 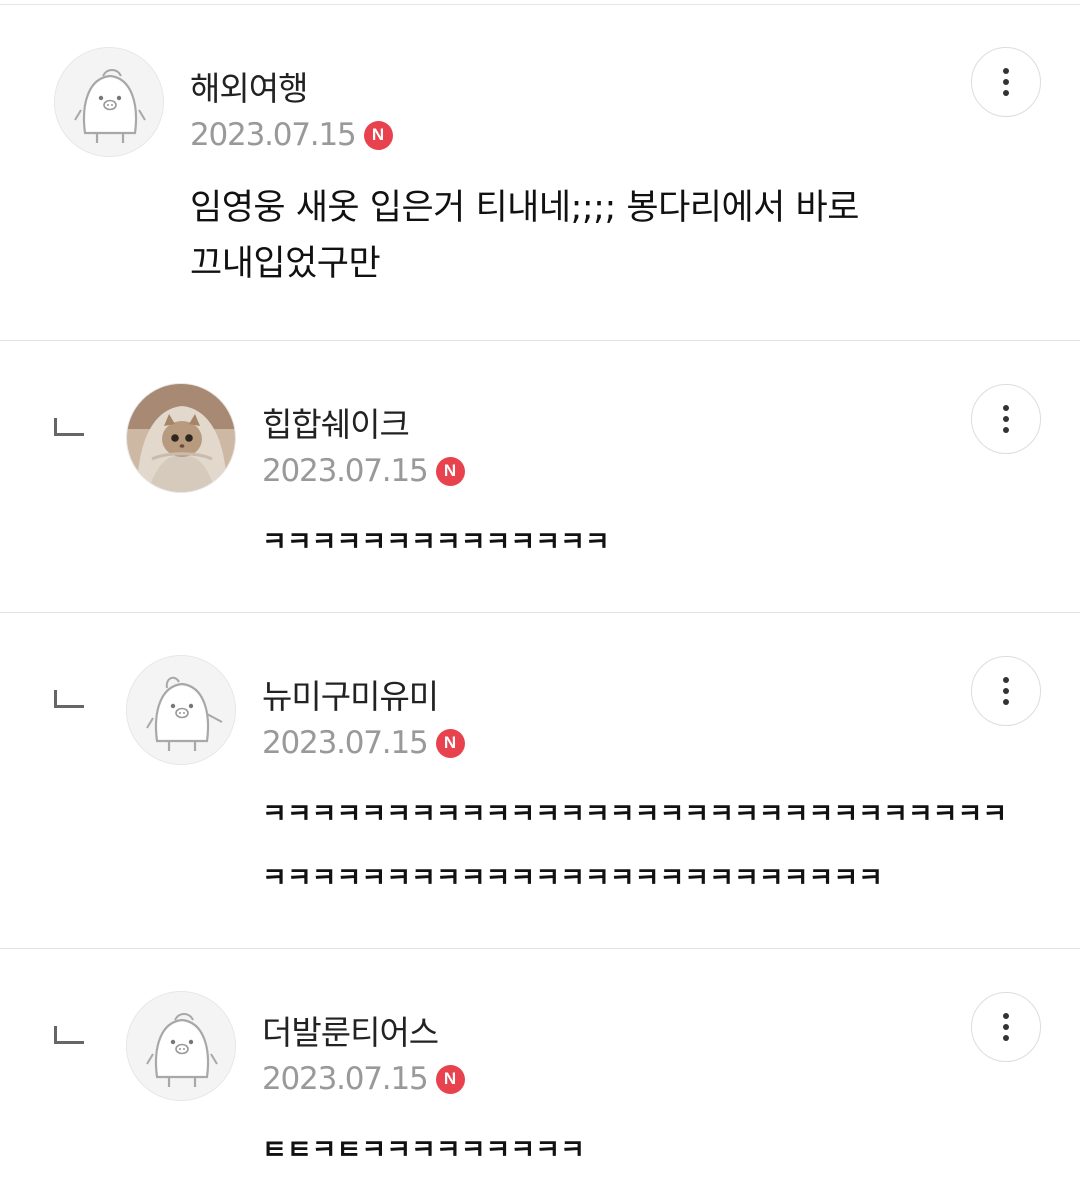 I want to click on nickname: 뉴미구미유미, so click(x=350, y=694).